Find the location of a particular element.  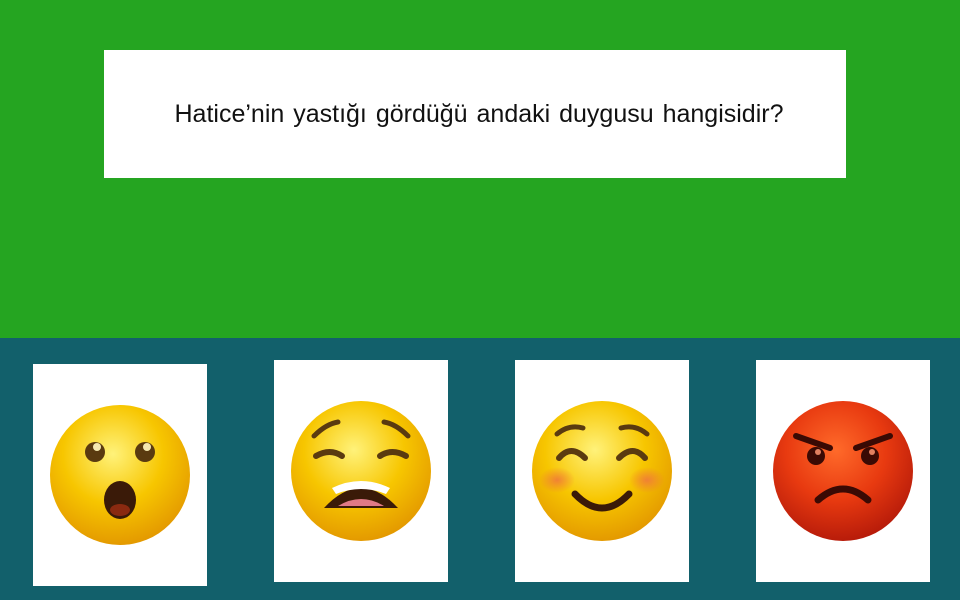

option-card-weary is located at coordinates (361, 471).